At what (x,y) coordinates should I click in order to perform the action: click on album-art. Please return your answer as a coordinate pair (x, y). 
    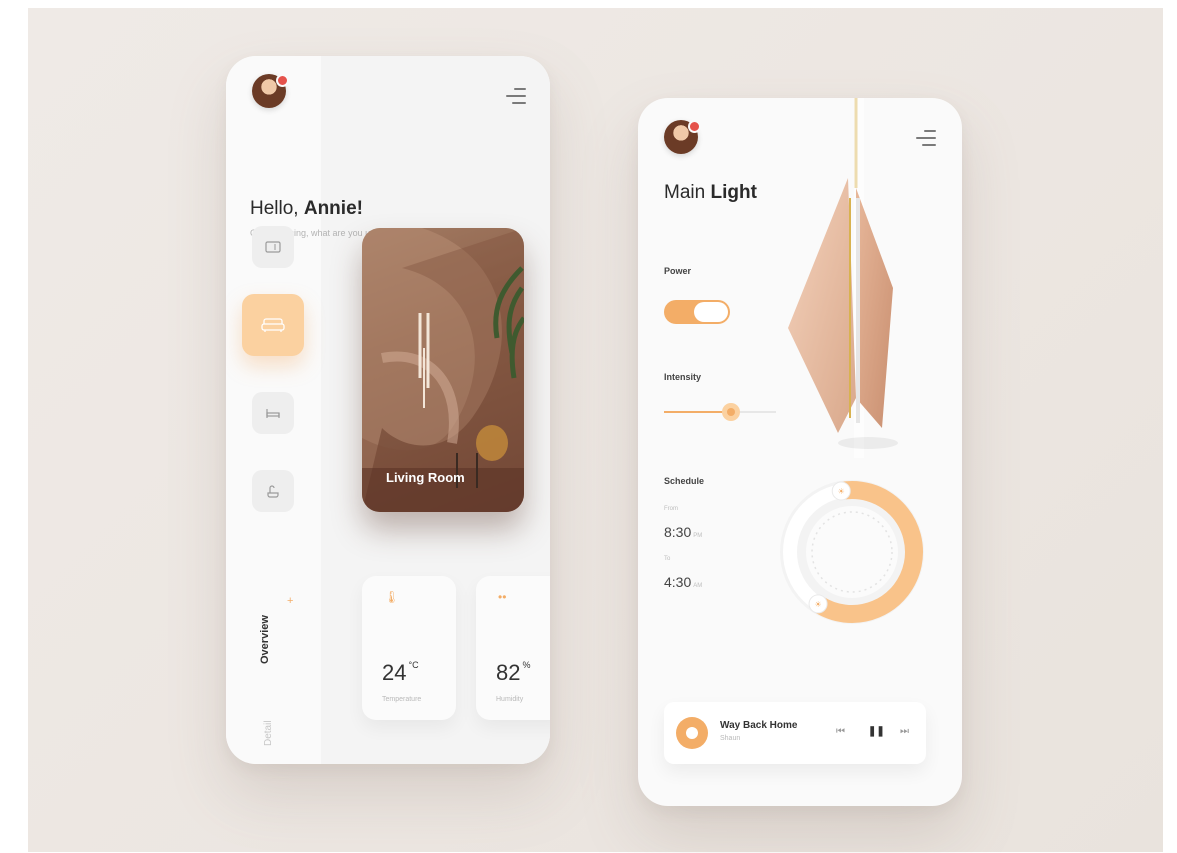
    Looking at the image, I should click on (692, 733).